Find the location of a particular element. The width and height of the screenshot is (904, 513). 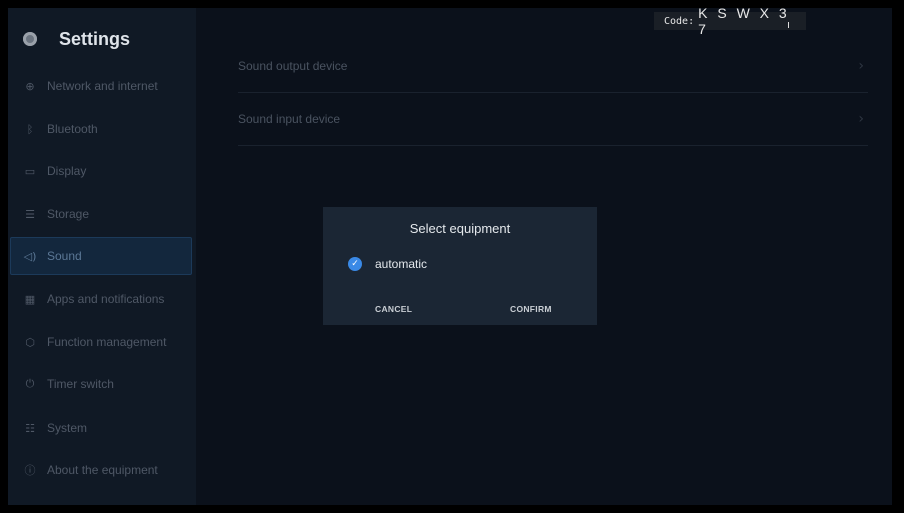

sidebar-item-timer-switch: ⏻ Timer switch is located at coordinates (99, 384).